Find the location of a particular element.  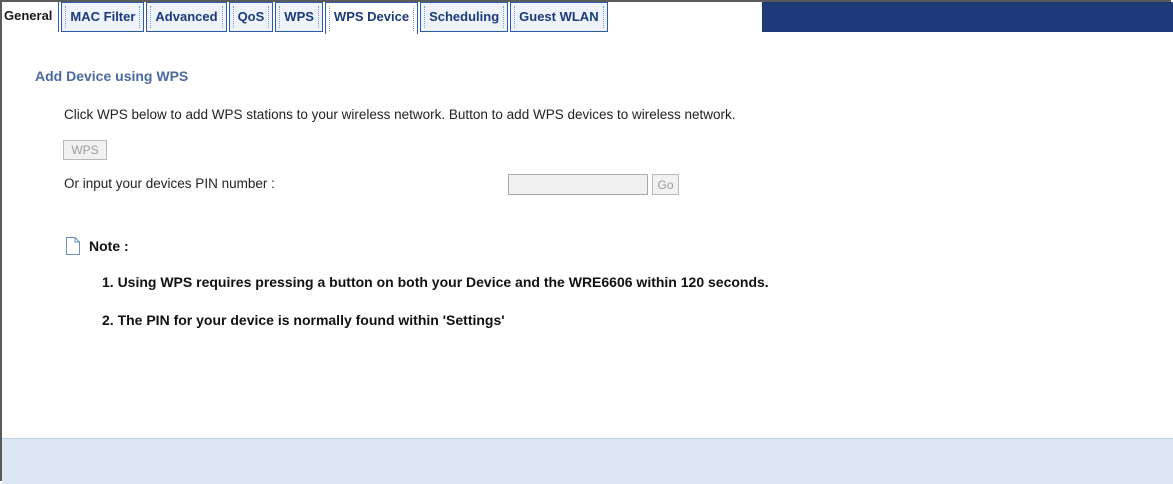

tab-wps-label: WPS is located at coordinates (299, 16).